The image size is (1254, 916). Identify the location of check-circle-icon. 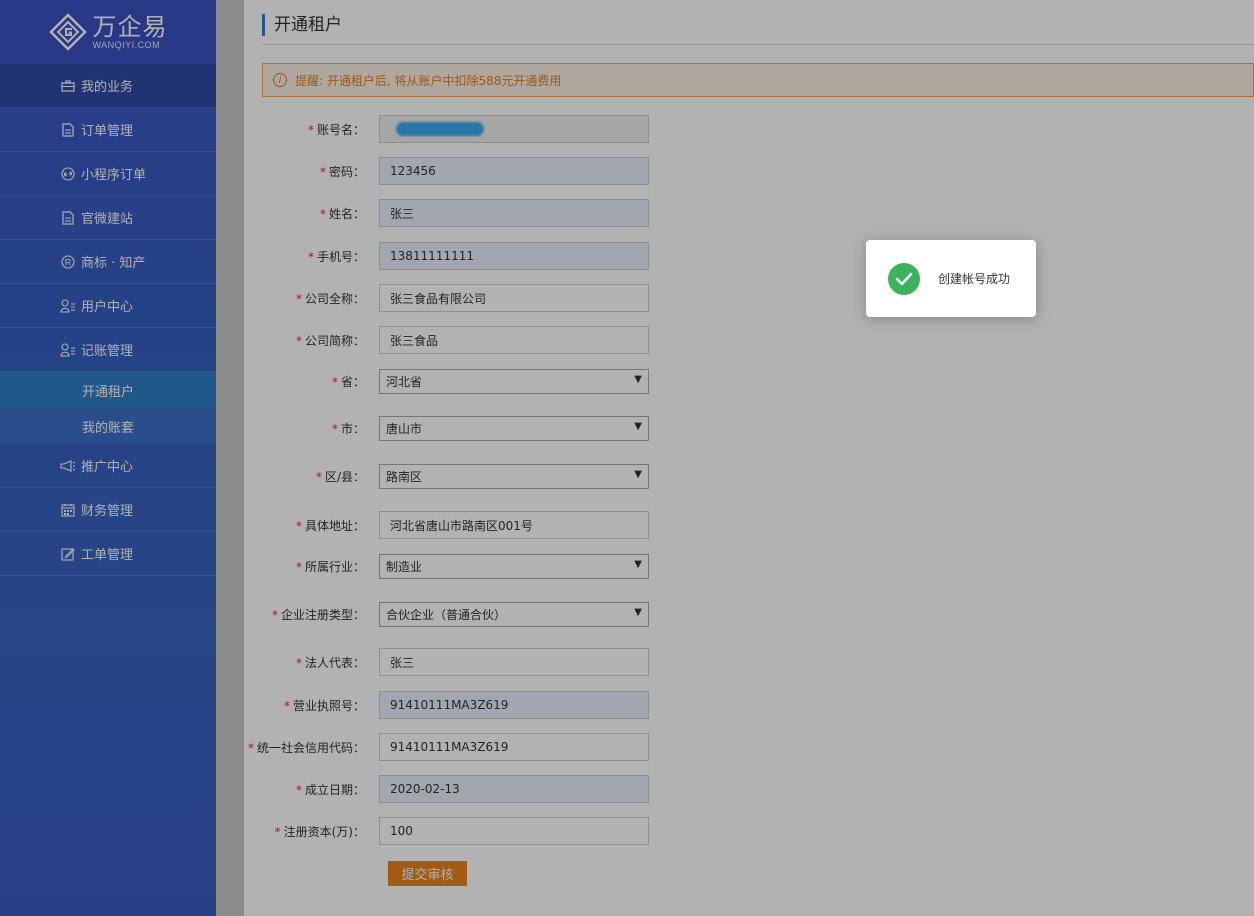
(904, 278).